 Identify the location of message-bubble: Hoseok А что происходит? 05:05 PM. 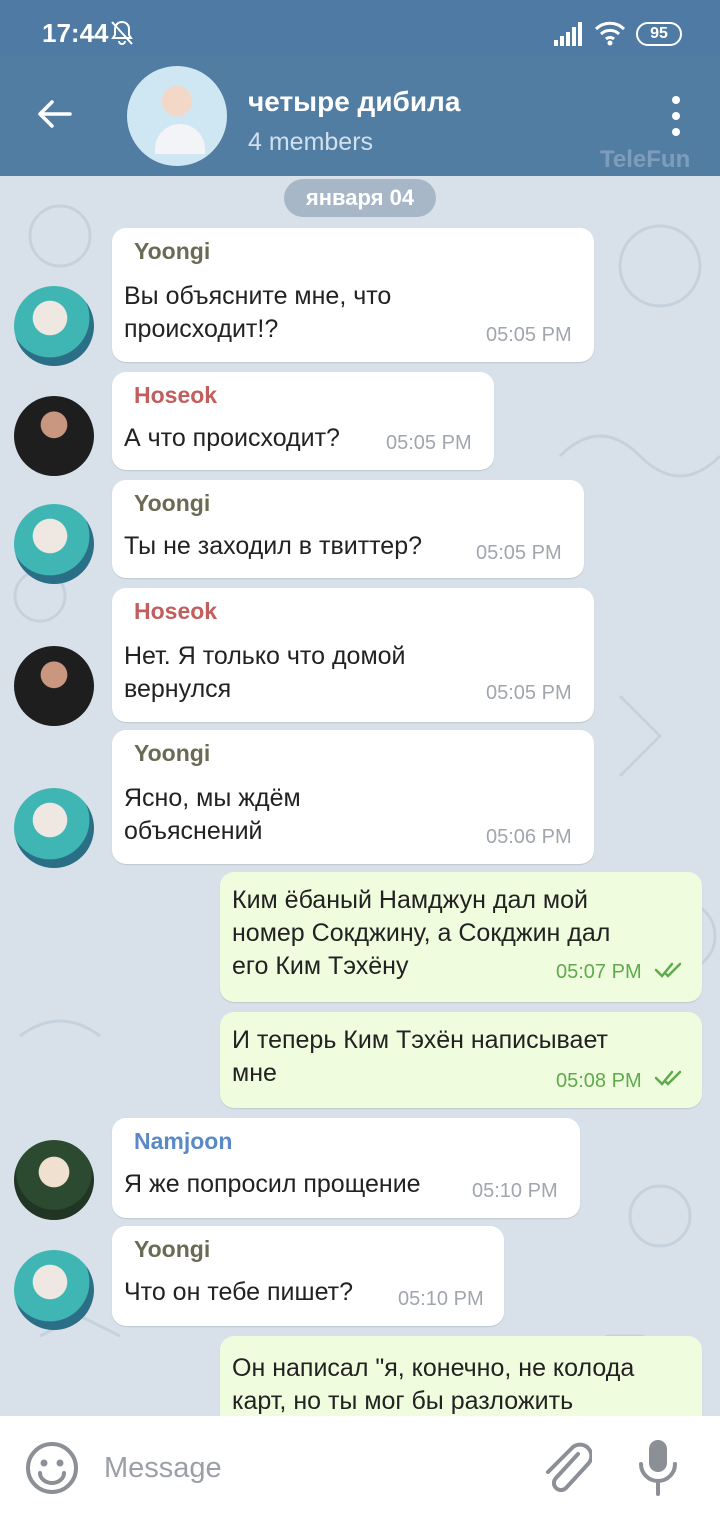
(303, 421).